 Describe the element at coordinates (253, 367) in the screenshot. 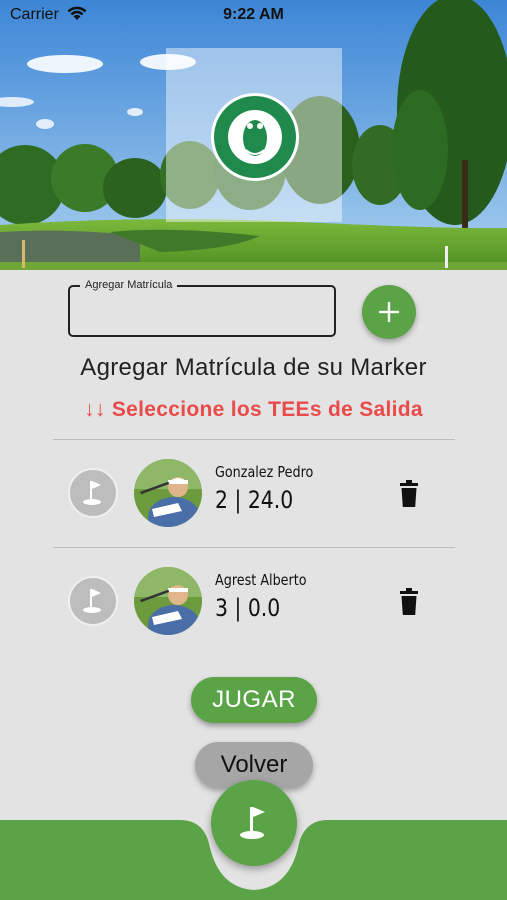

I see `marker-title: Agregar Matrícula de su Marker` at that location.